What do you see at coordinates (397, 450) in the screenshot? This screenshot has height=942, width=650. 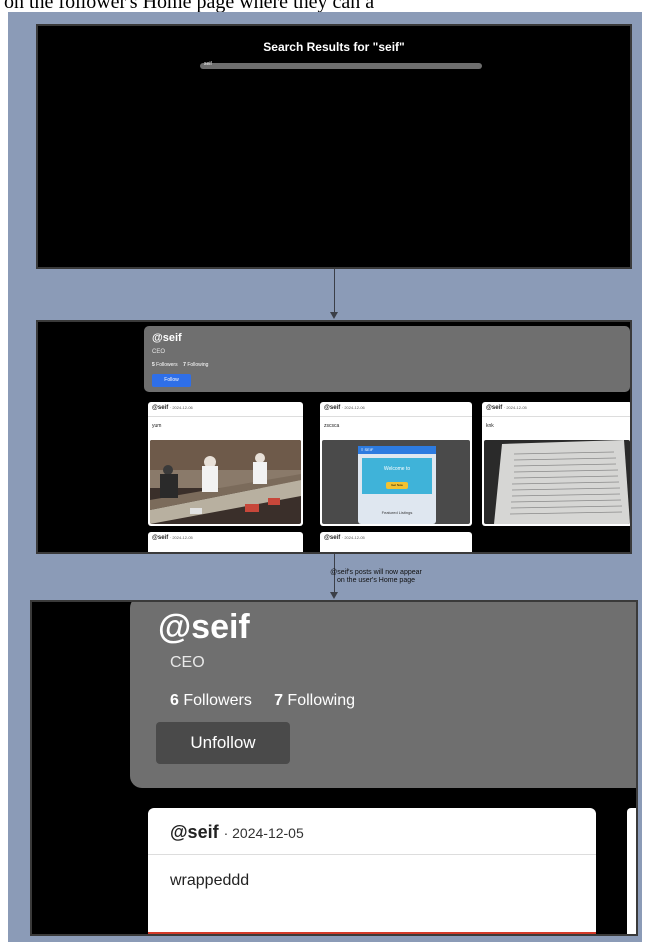 I see `app-header: ≡ SEIF` at bounding box center [397, 450].